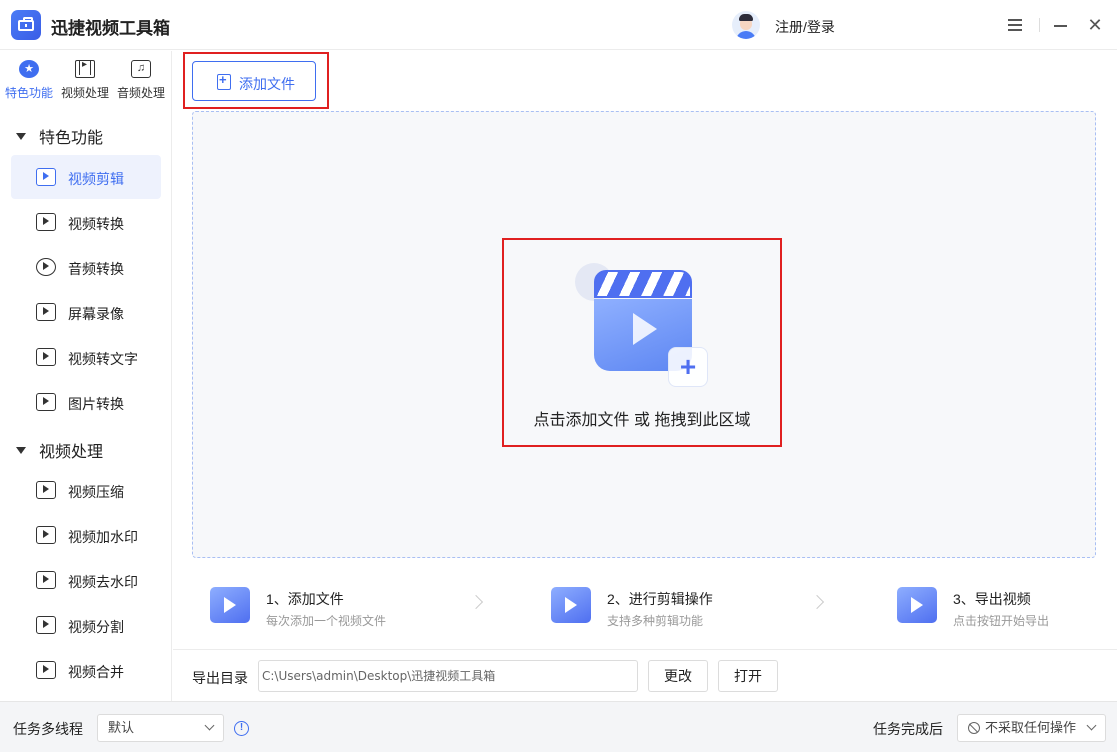 The height and width of the screenshot is (752, 1117). What do you see at coordinates (96, 269) in the screenshot?
I see `sidebar-item-label: 音频转换` at bounding box center [96, 269].